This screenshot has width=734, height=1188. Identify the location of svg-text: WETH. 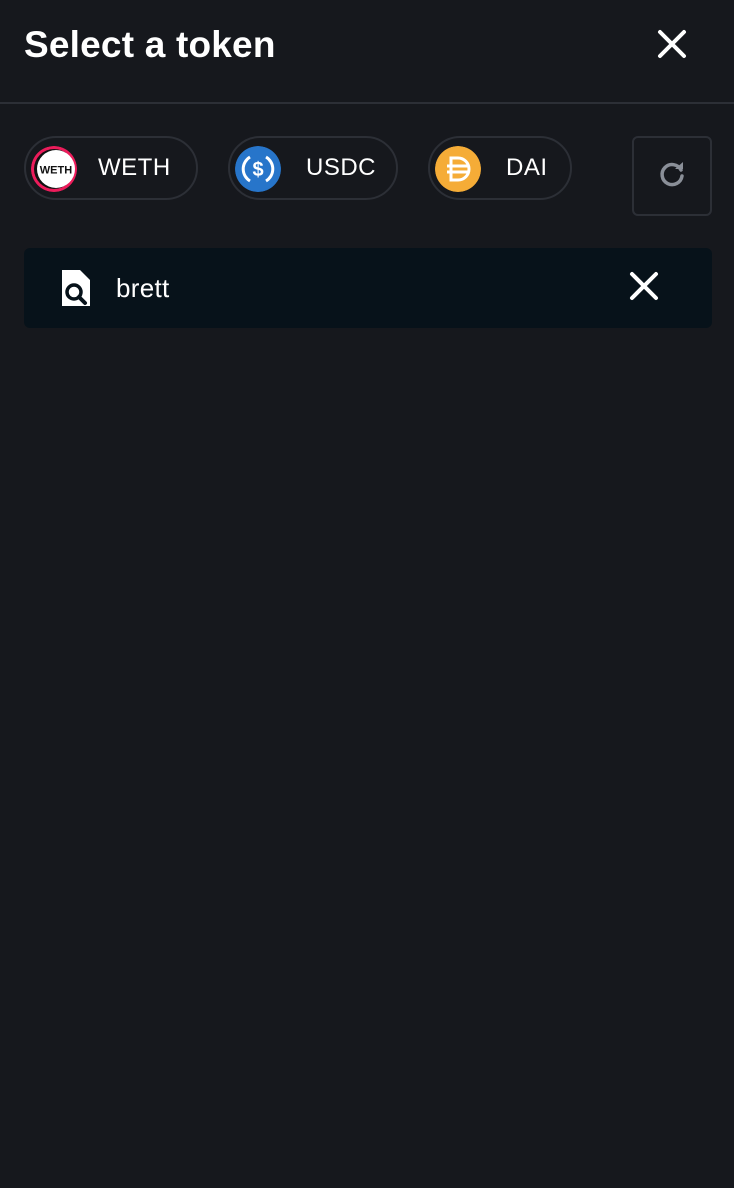
(56, 171).